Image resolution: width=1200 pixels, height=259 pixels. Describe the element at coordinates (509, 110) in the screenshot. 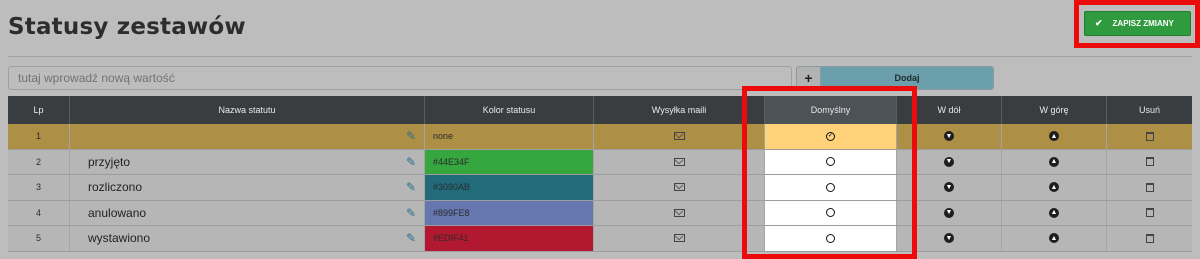

I see `header-color: Kolor statusu` at that location.